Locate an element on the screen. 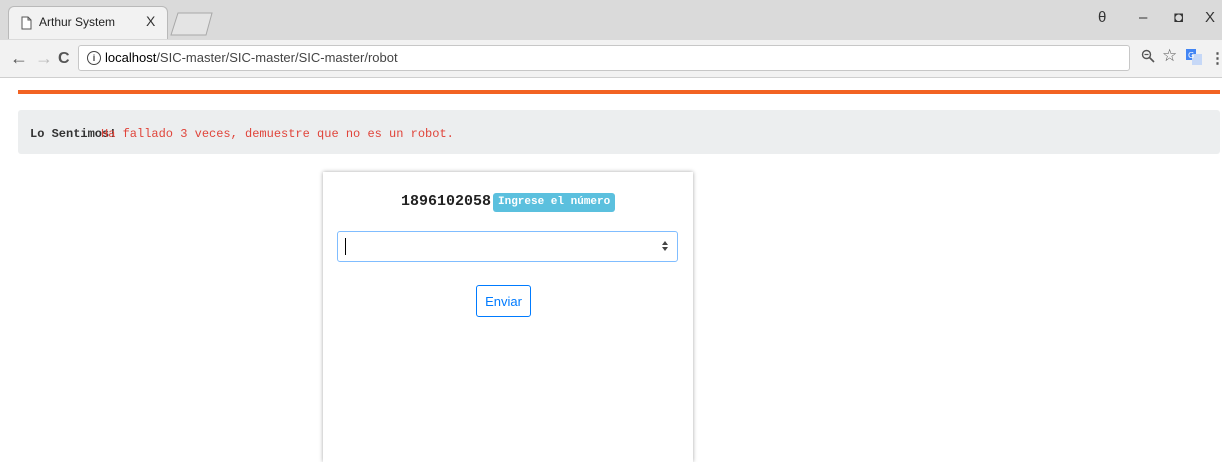  accent-bar is located at coordinates (619, 92).